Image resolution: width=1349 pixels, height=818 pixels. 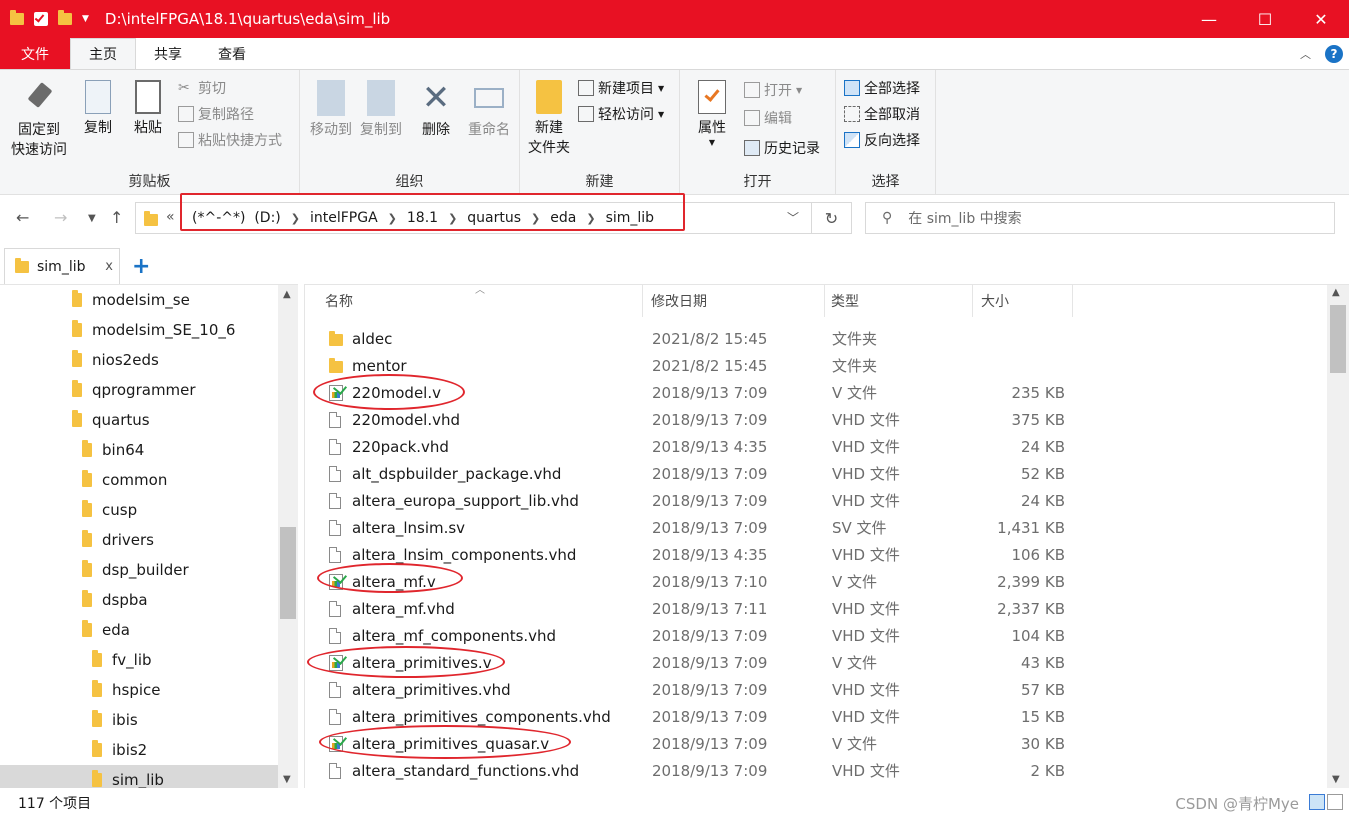 I want to click on file-row: 220model.vhd 2018/9/13 7:09 VHD 文件 375 KB, so click(x=815, y=419).